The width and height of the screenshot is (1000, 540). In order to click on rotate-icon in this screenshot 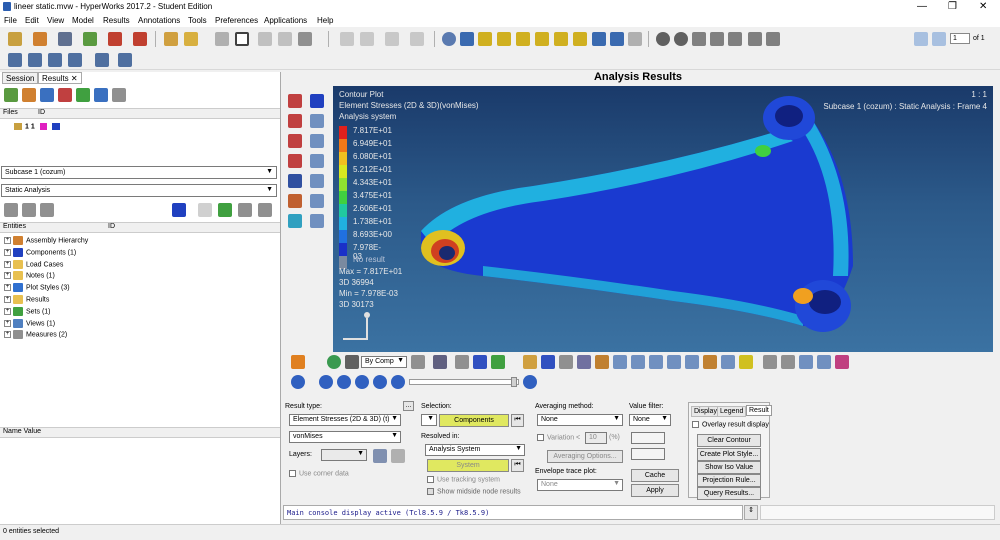, I will do `click(717, 39)`.